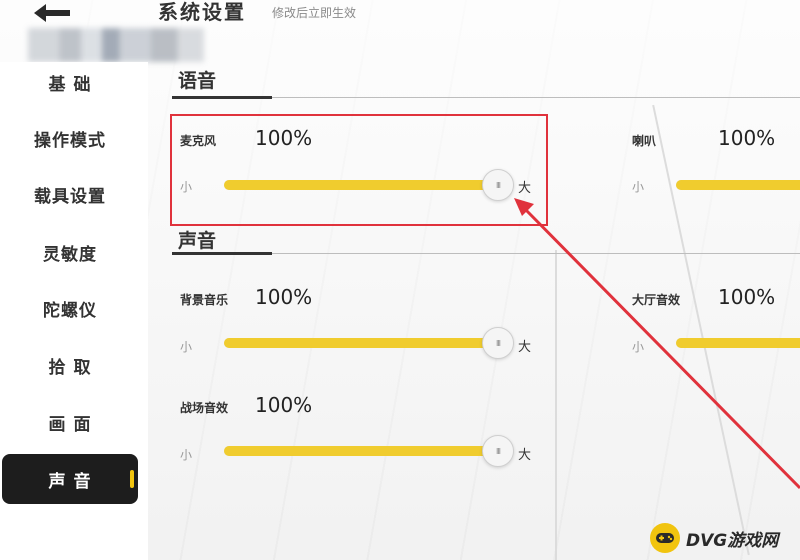 The height and width of the screenshot is (560, 800). What do you see at coordinates (732, 540) in the screenshot?
I see `watermark-text: DVG游戏网` at bounding box center [732, 540].